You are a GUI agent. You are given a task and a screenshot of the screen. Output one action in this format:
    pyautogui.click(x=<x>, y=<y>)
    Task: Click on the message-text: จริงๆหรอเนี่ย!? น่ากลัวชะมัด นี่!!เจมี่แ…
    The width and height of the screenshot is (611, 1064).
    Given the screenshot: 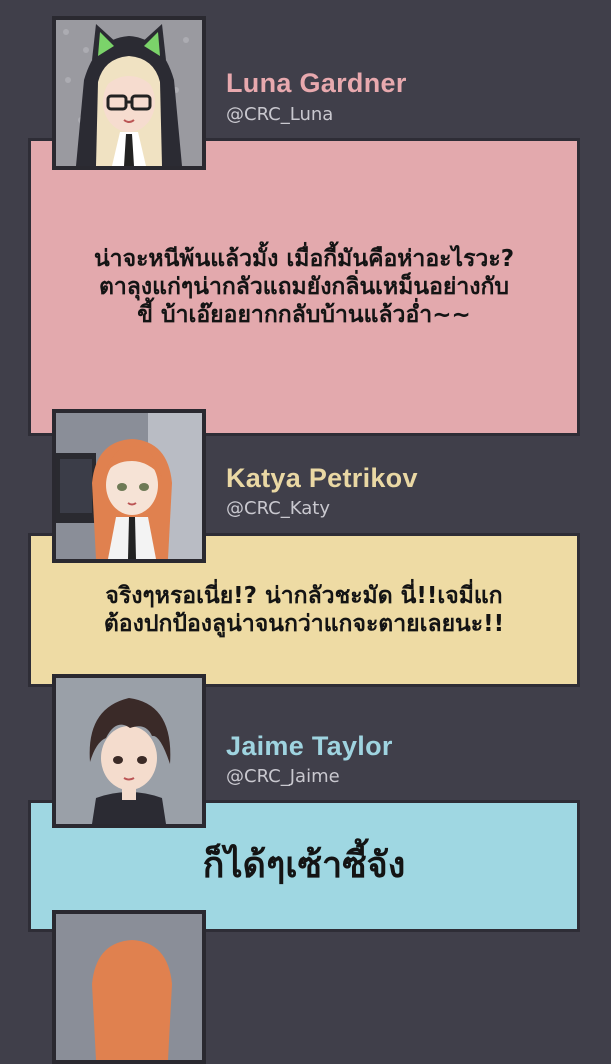 What is the action you would take?
    pyautogui.click(x=304, y=609)
    